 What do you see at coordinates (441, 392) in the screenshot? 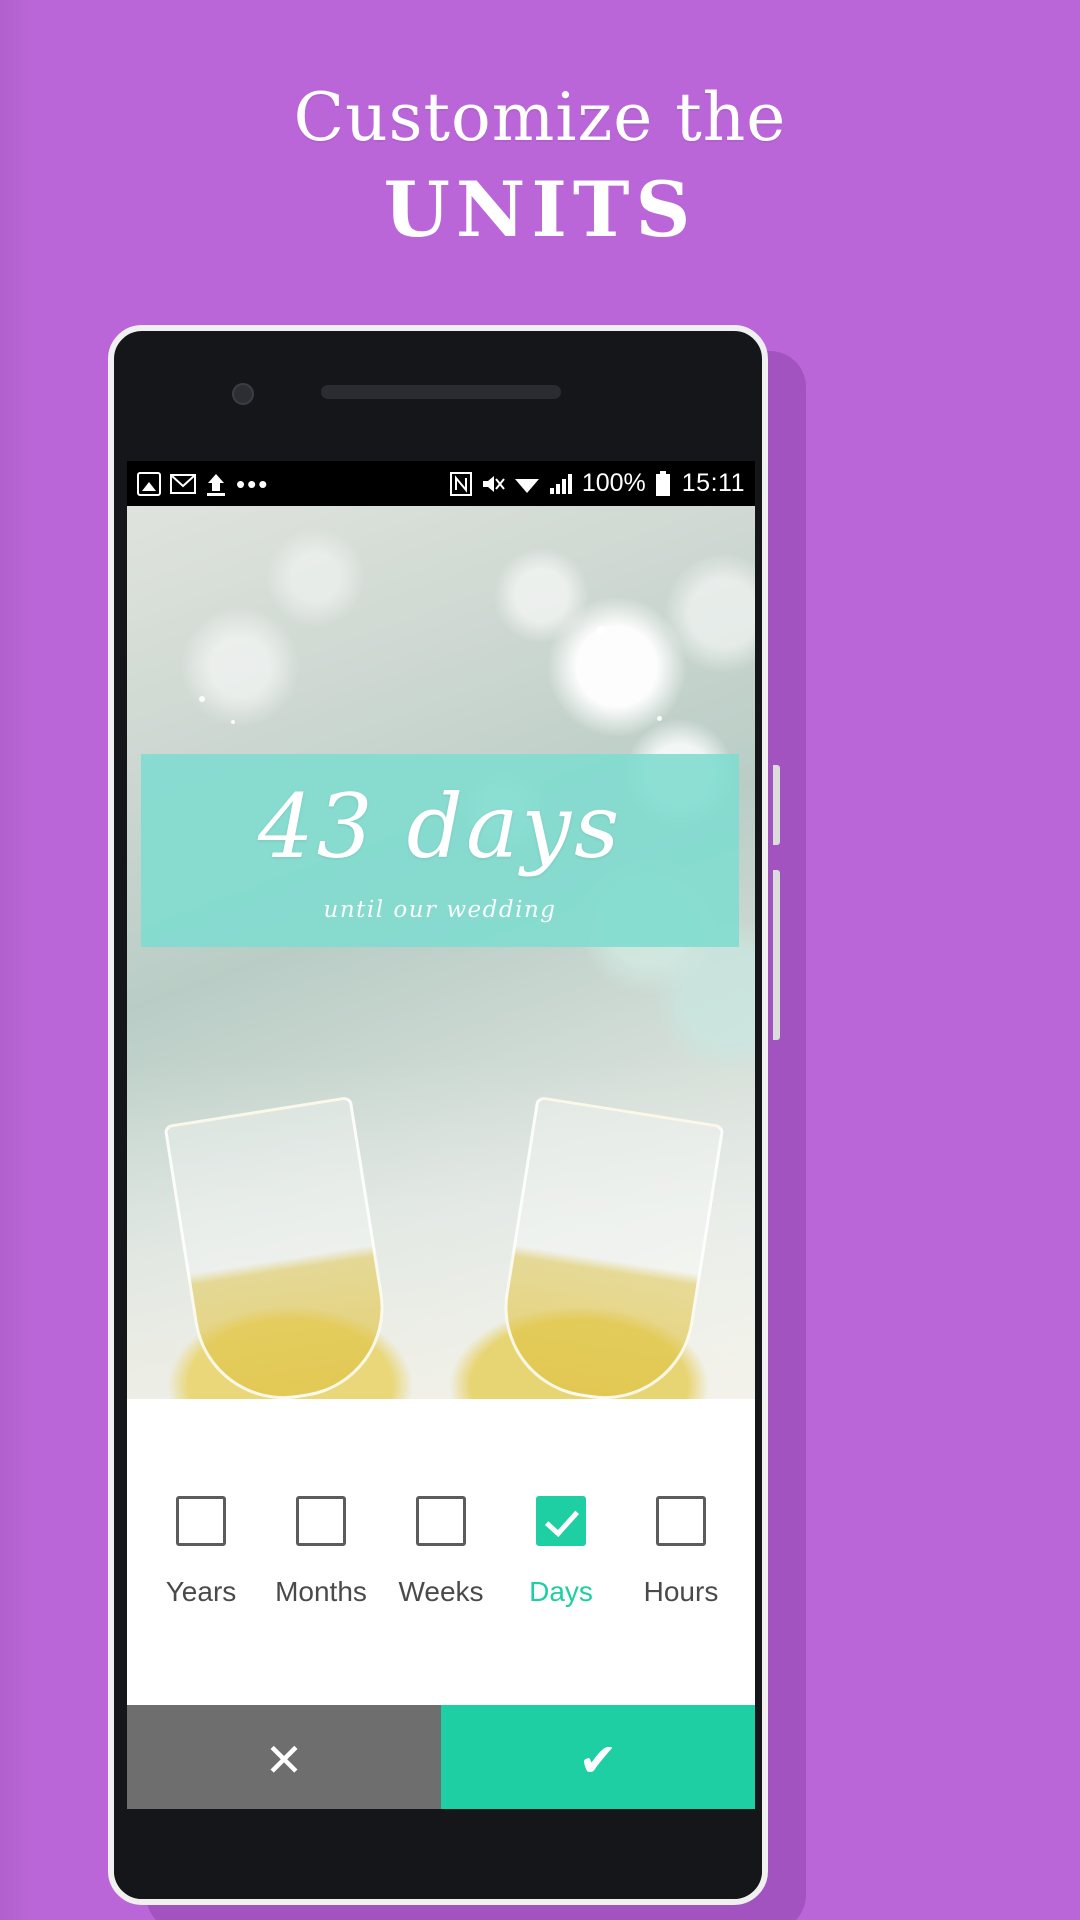
I see `earpiece-speaker` at bounding box center [441, 392].